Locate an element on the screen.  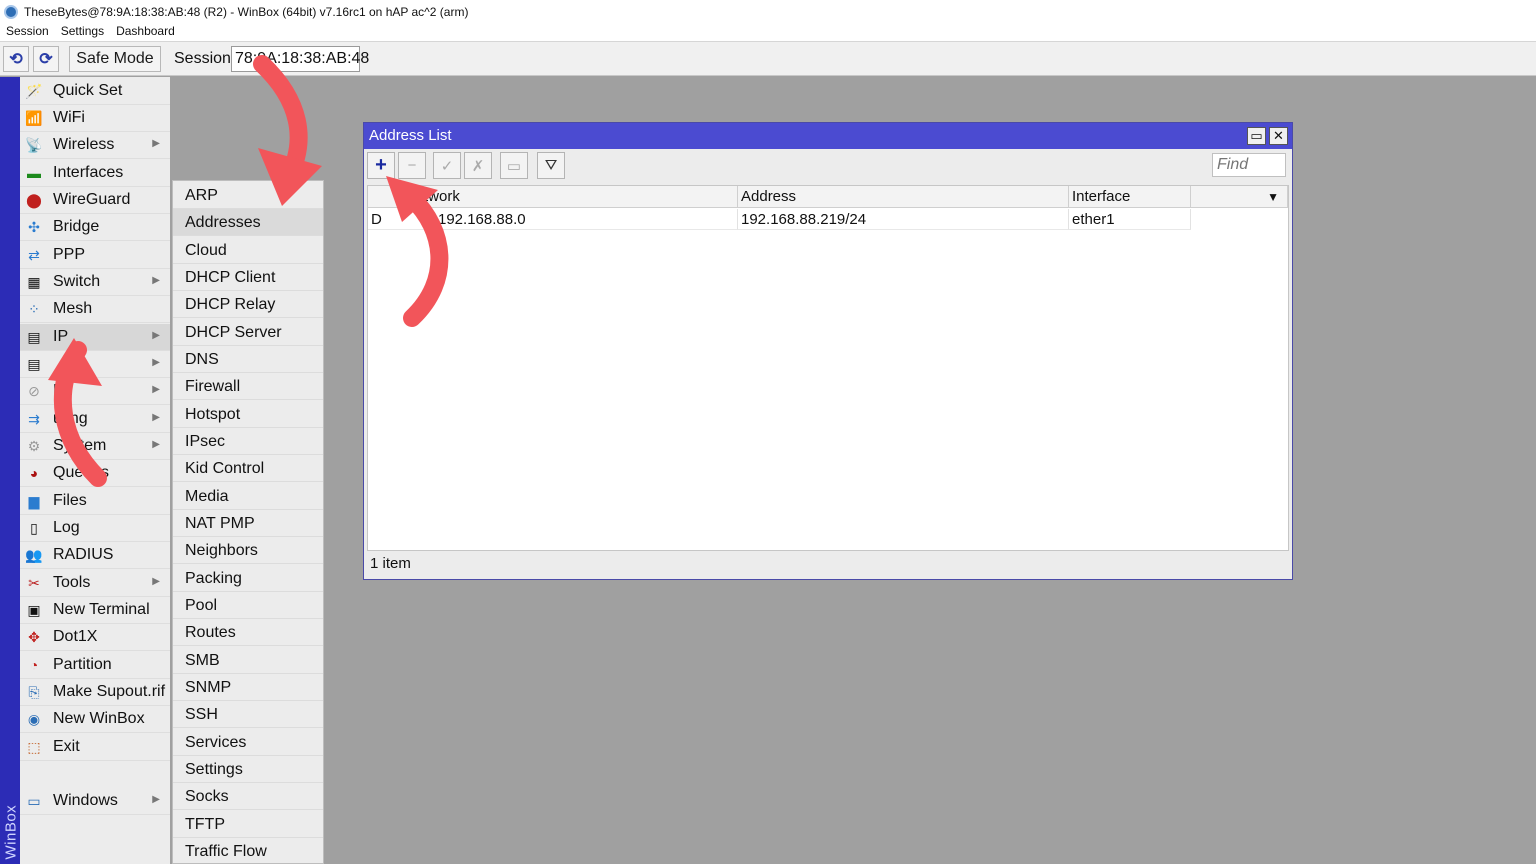
column-header-network: twork is located at coordinates (553, 197).